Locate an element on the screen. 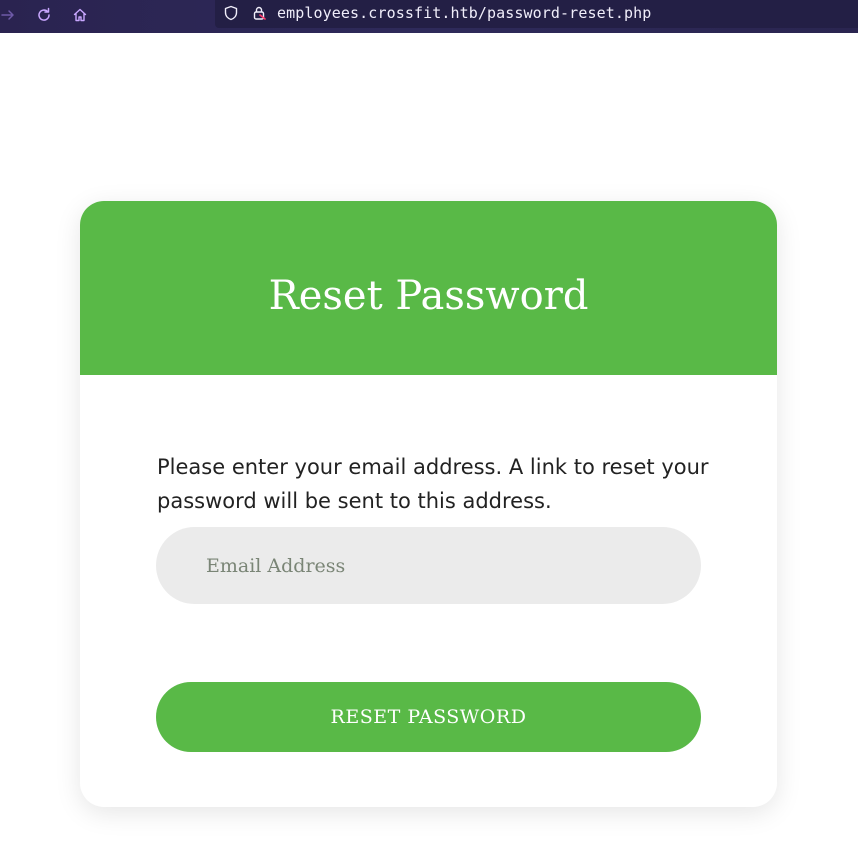  arrow-right-icon is located at coordinates (7, 15).